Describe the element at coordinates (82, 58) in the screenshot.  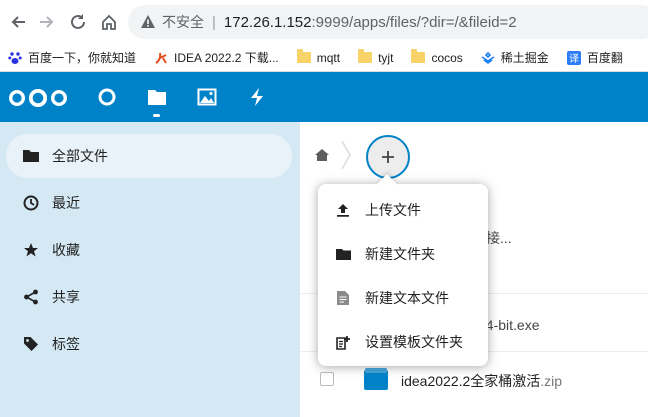
I see `bookmark-label: 百度一下，你就知道` at that location.